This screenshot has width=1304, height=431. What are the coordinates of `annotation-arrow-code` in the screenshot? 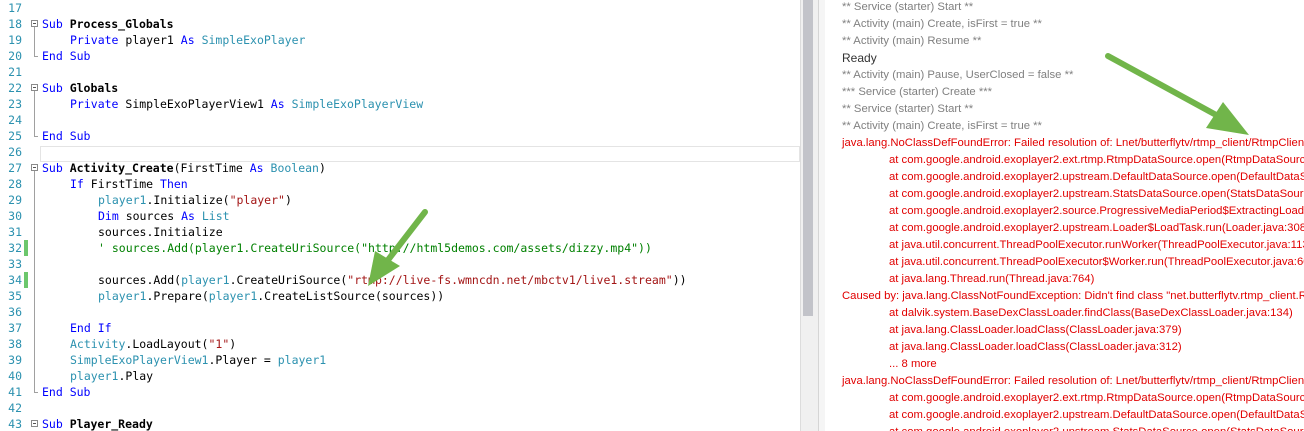 It's located at (398, 247).